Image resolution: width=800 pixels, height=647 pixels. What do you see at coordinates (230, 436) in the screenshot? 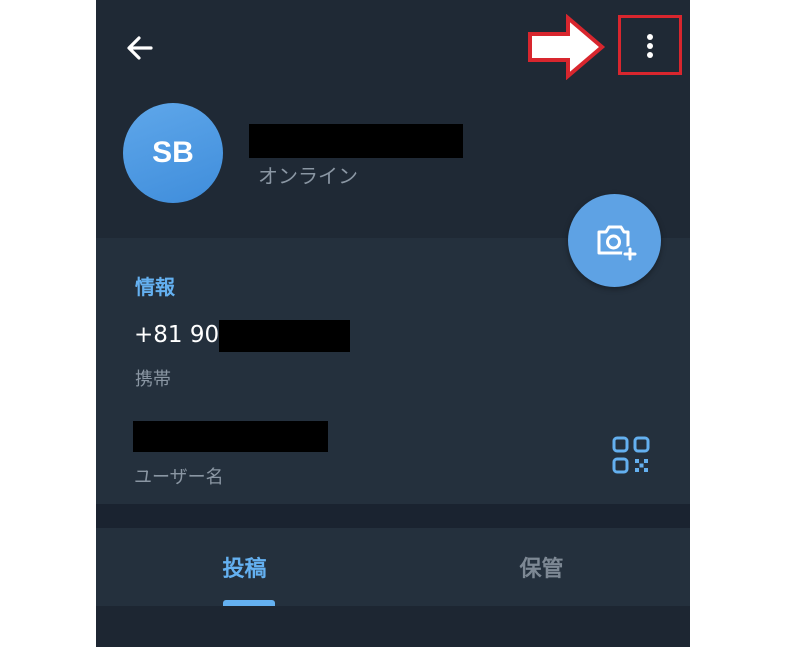
I see `username-redacted` at bounding box center [230, 436].